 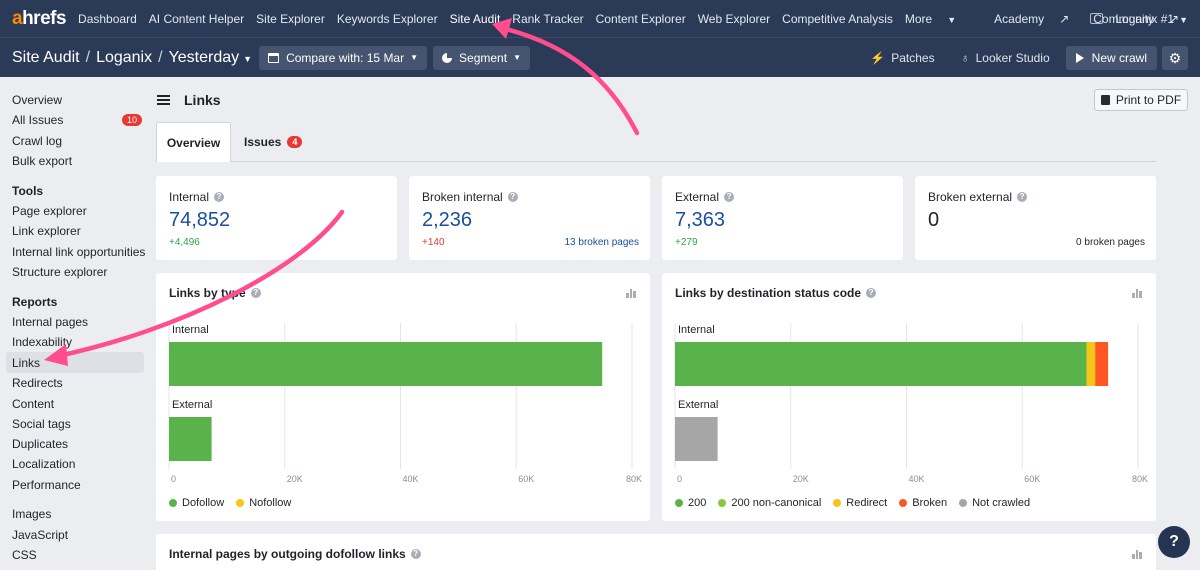 I want to click on legend-item: Broken, so click(x=923, y=503).